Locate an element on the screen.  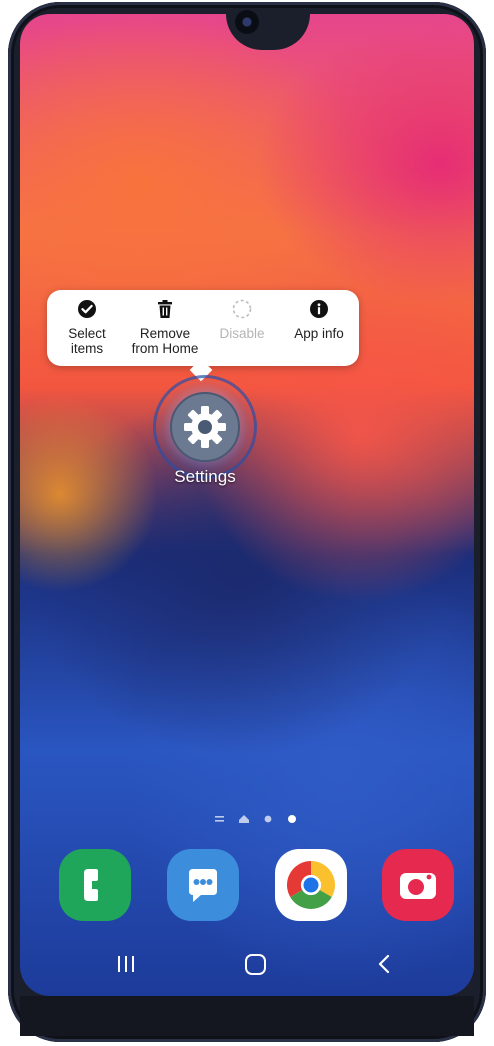
dock-app-camera is located at coordinates (418, 885).